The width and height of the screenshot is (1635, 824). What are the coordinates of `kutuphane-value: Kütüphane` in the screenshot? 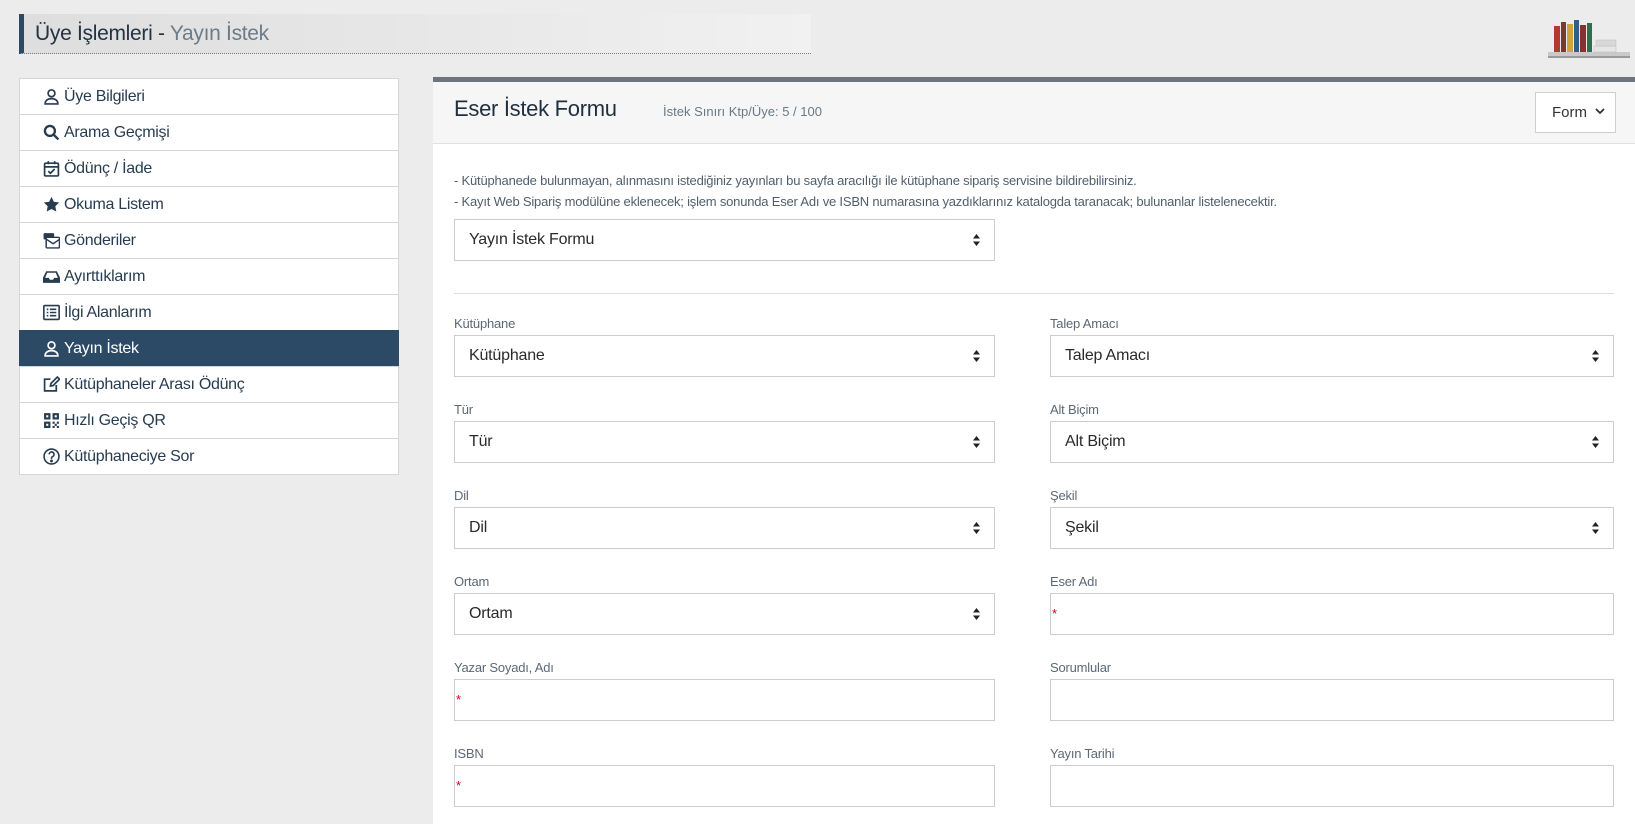 It's located at (507, 355).